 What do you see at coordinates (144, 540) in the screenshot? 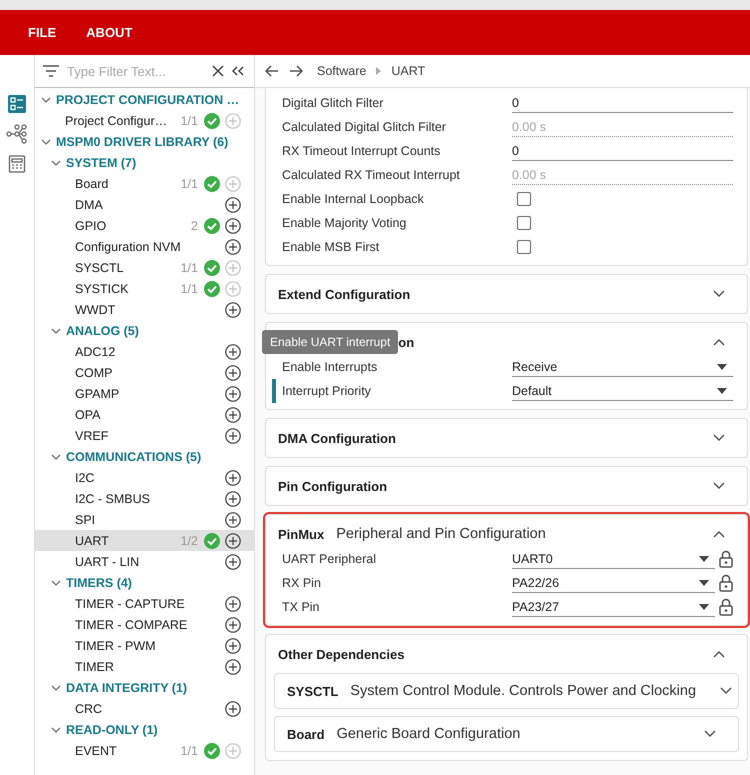
I see `tree-item: UART 1/2` at bounding box center [144, 540].